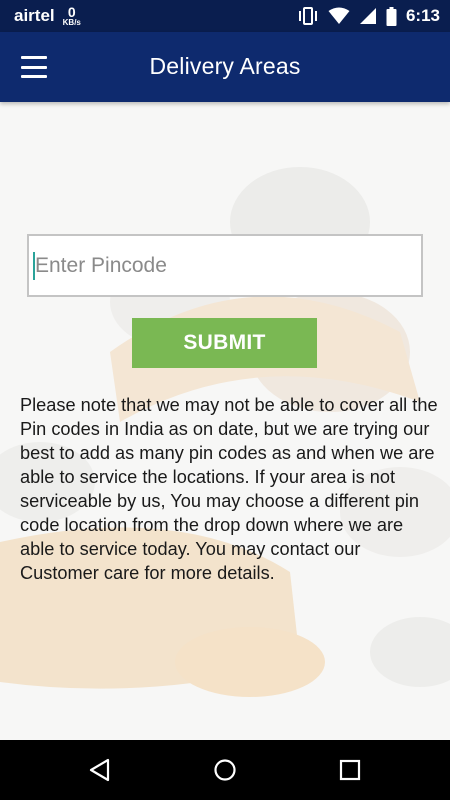 The image size is (450, 800). I want to click on carrier-name: airtel, so click(34, 15).